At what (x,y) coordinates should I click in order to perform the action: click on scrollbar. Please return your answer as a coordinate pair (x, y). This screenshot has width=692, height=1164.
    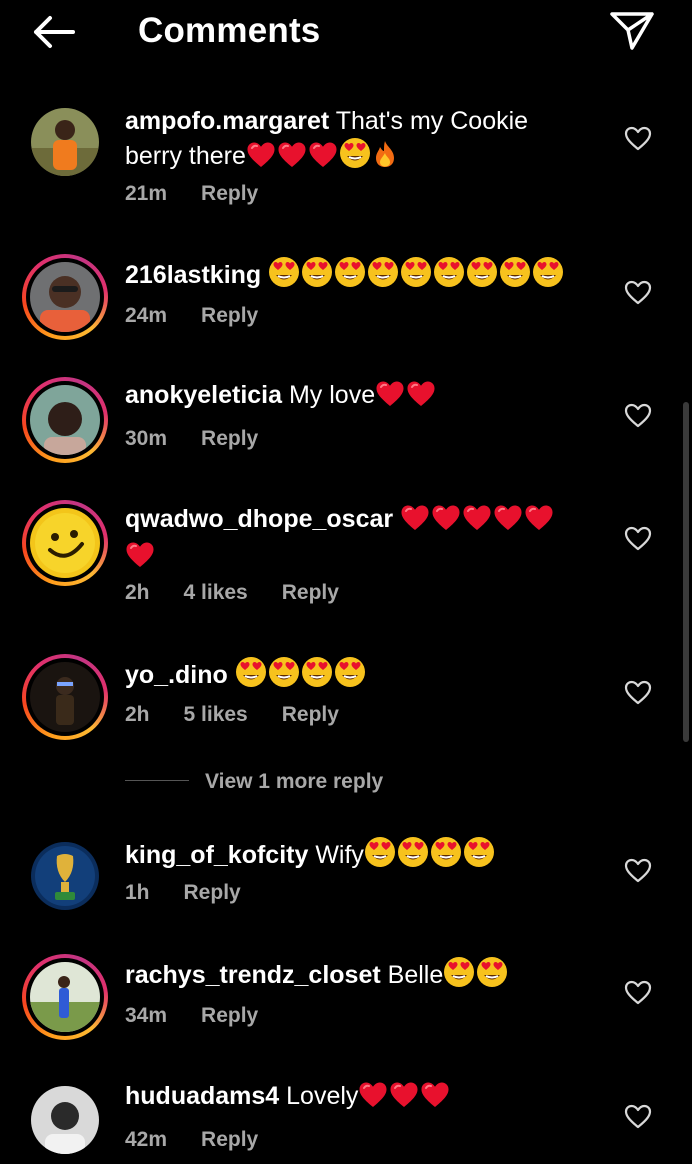
    Looking at the image, I should click on (686, 572).